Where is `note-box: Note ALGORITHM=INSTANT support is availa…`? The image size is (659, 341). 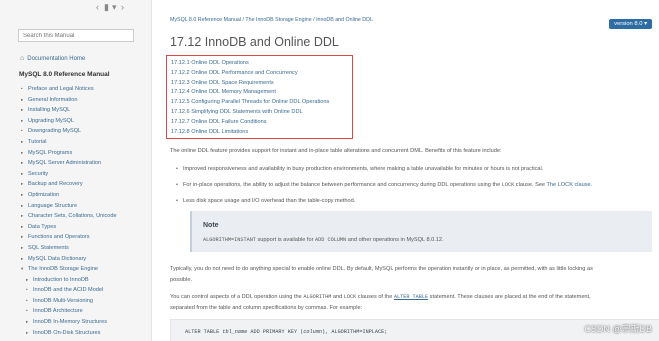
note-box: Note ALGORITHM=INSTANT support is availa… is located at coordinates (421, 231).